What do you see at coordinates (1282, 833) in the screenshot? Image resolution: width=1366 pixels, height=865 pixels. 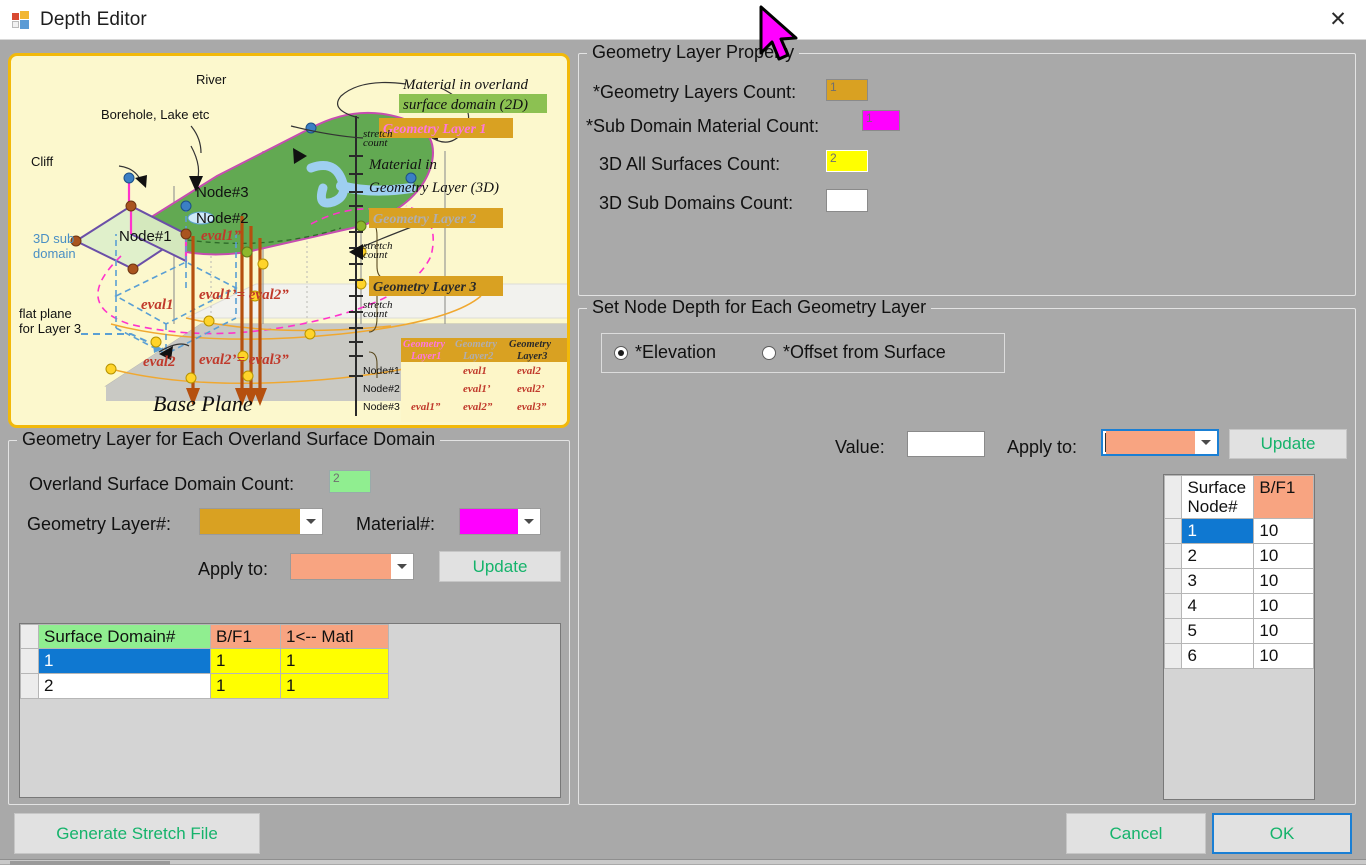 I see `ok-button: OK` at bounding box center [1282, 833].